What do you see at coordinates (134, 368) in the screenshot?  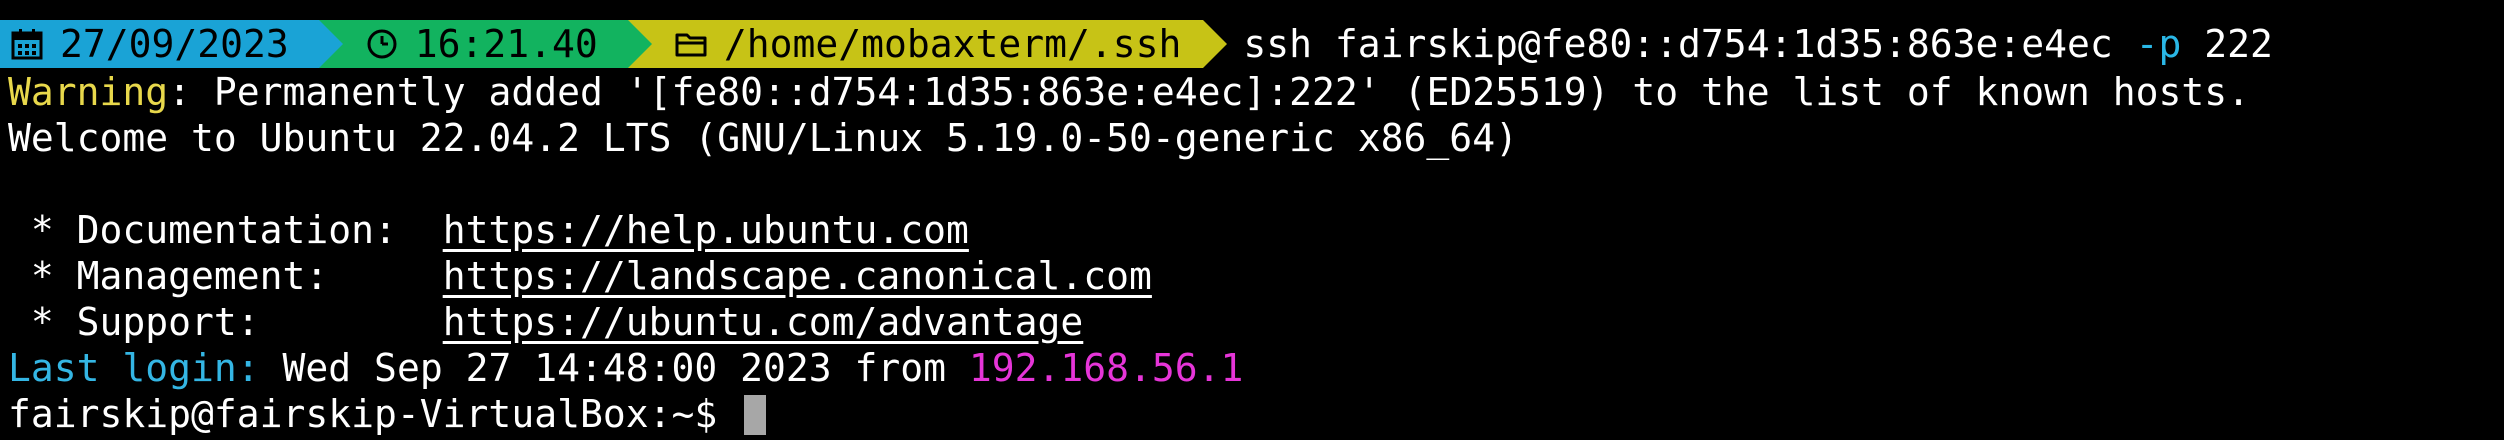 I see `last-login-label: Last login:` at bounding box center [134, 368].